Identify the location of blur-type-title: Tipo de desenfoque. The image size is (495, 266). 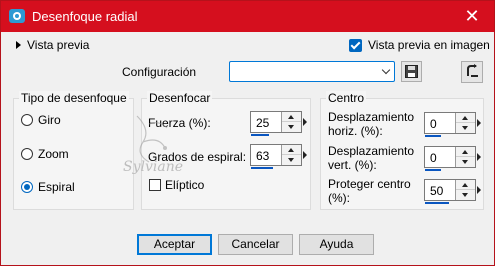
(74, 98).